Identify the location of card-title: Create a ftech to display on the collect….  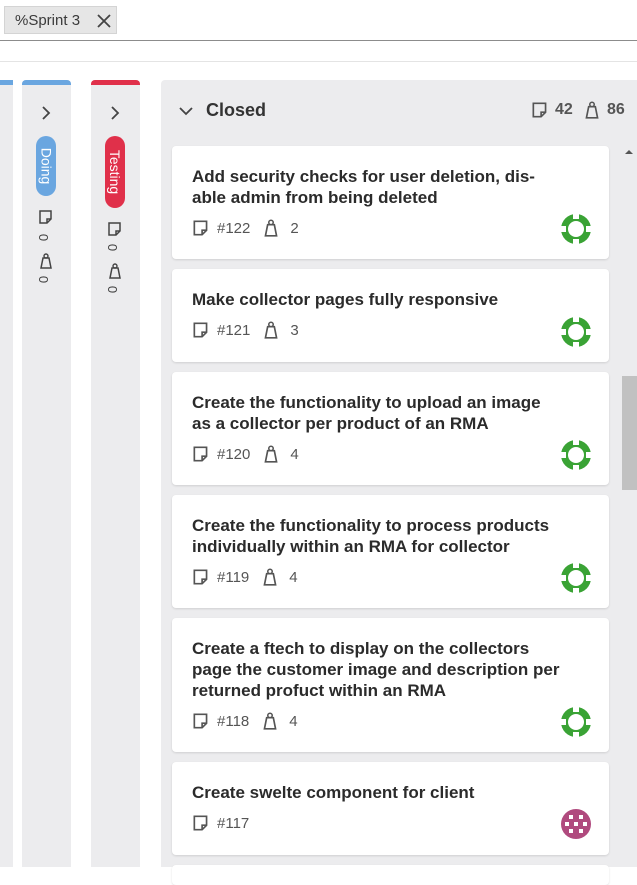
(376, 669).